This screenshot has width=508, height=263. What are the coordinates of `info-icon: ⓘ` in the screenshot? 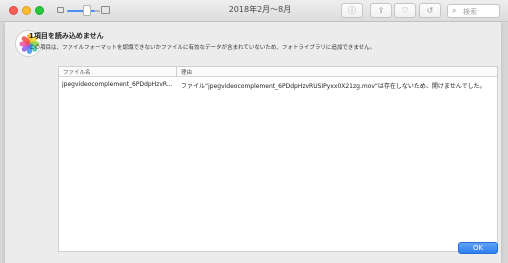 It's located at (352, 10).